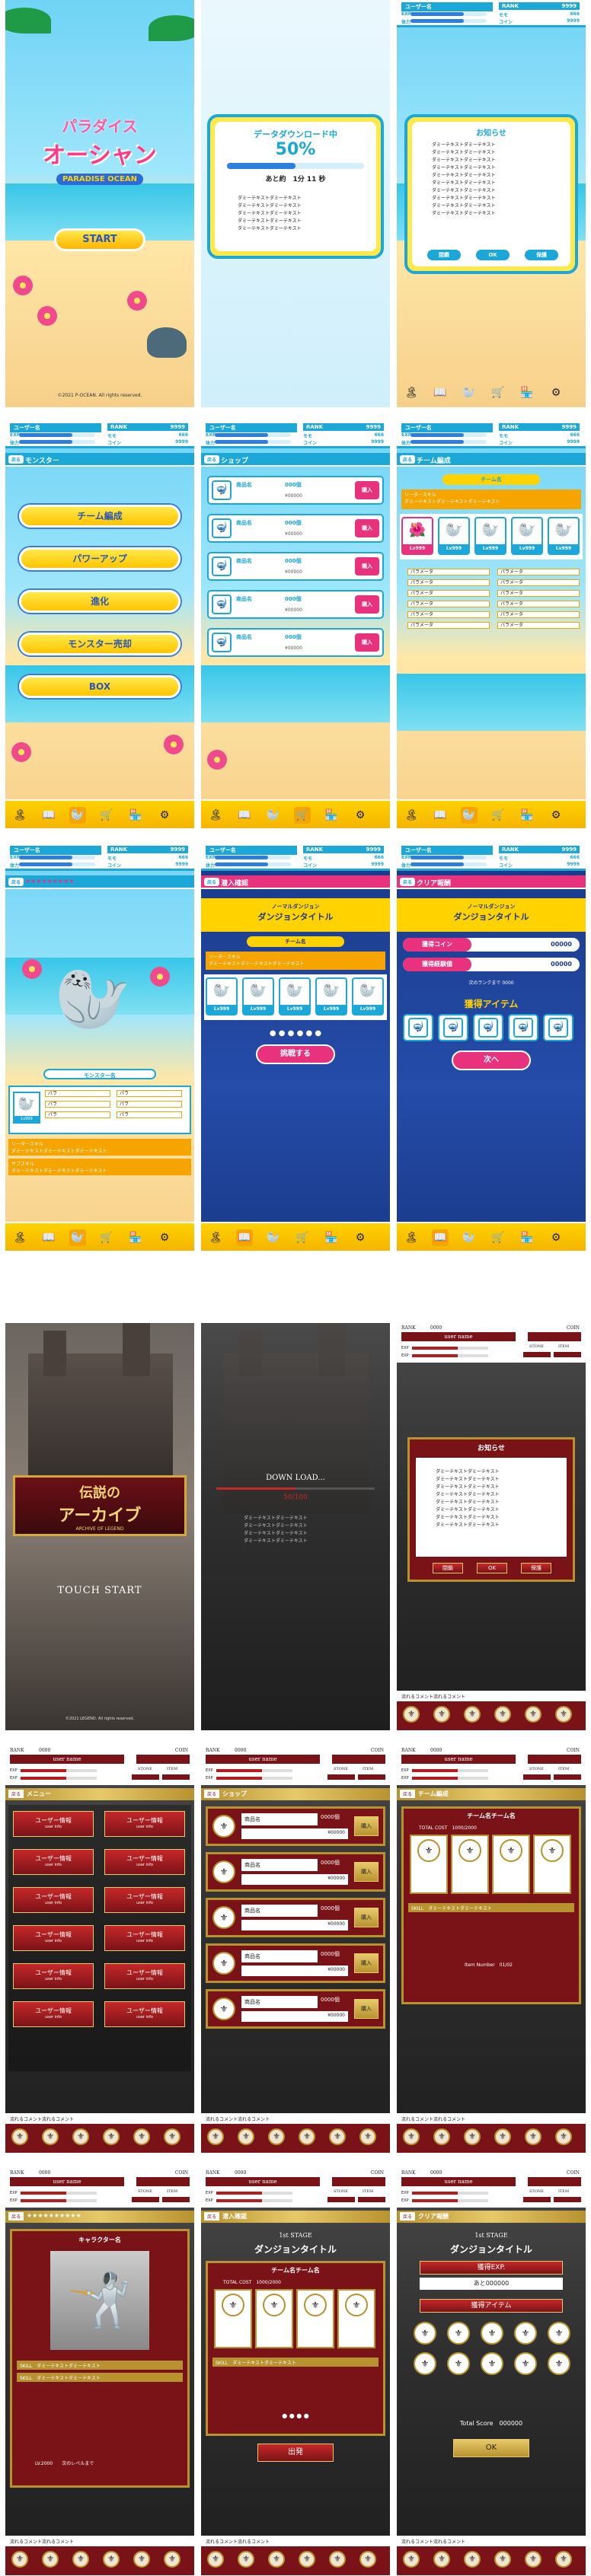  What do you see at coordinates (99, 558) in the screenshot?
I see `power-up-button: パワーアップ` at bounding box center [99, 558].